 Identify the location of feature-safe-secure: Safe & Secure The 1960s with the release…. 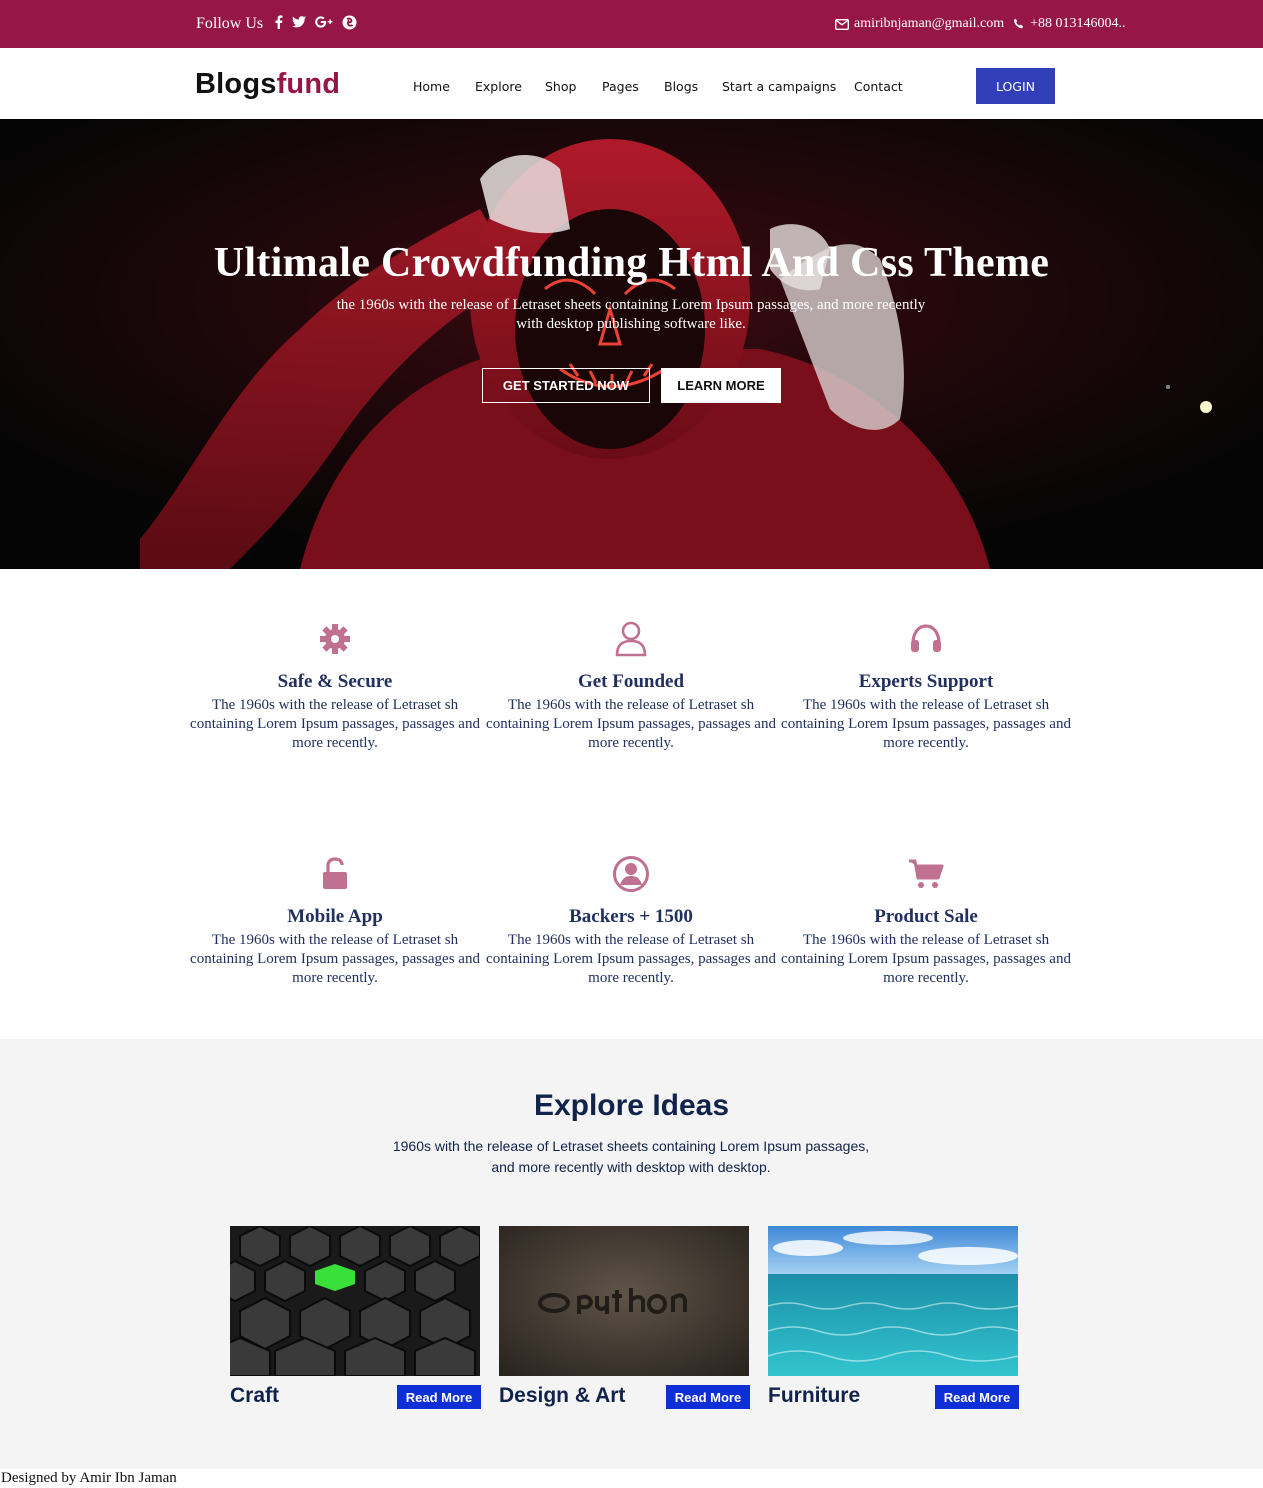
(335, 686).